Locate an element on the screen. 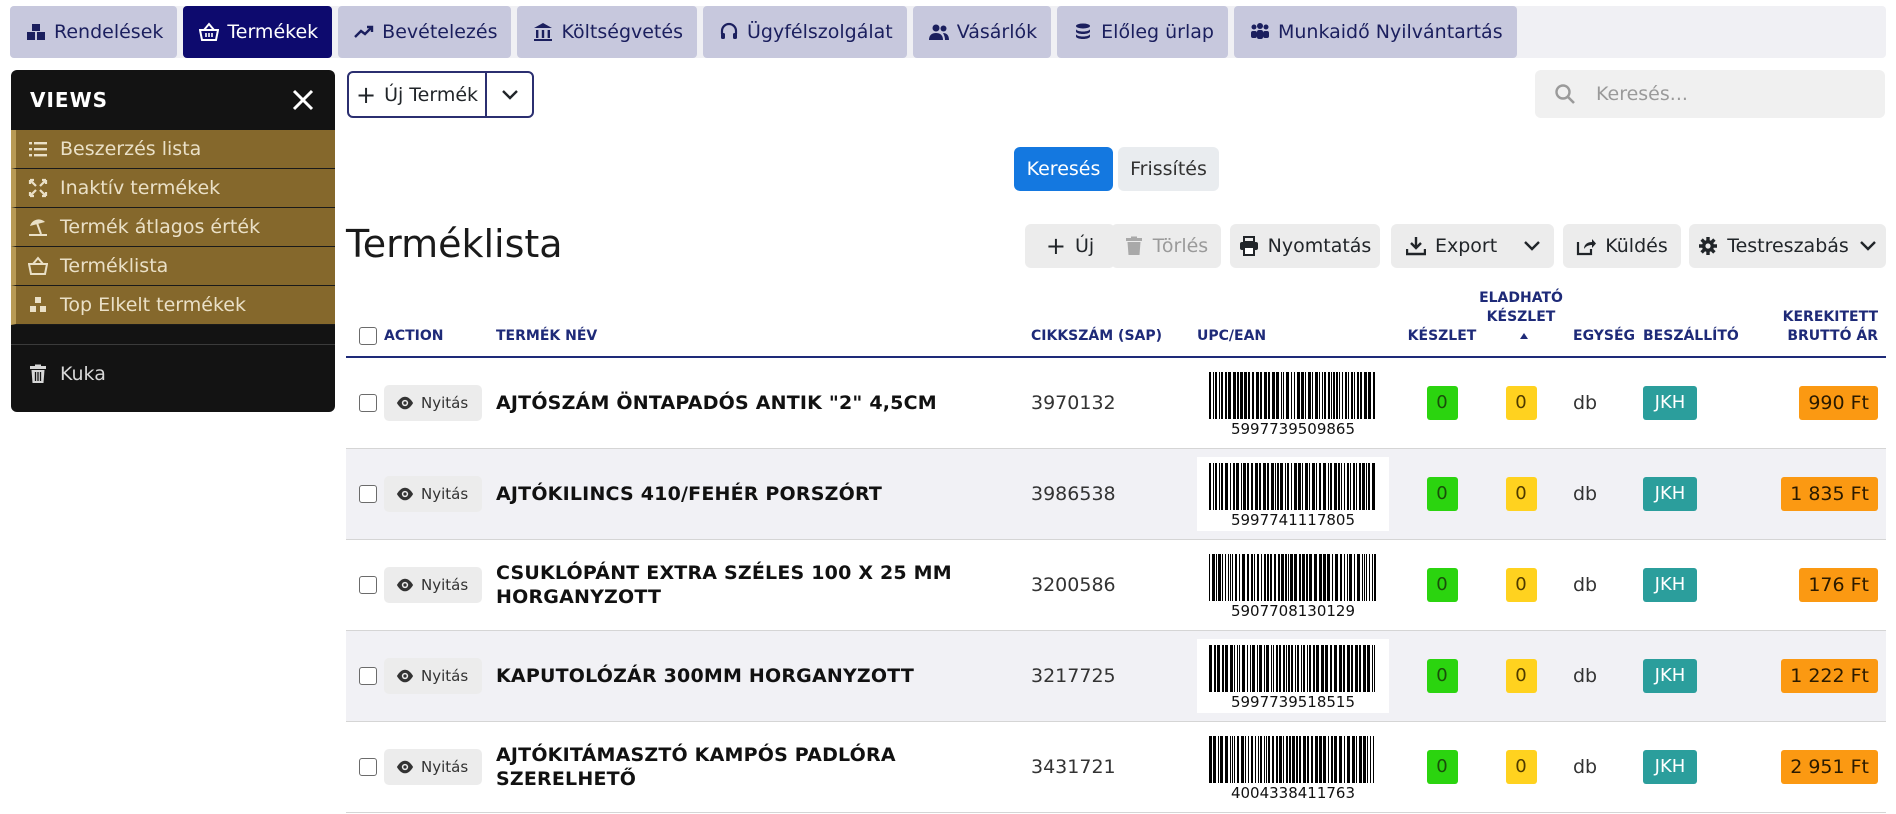 The image size is (1896, 814). column-header-unit: EGYSÉG is located at coordinates (1599, 319).